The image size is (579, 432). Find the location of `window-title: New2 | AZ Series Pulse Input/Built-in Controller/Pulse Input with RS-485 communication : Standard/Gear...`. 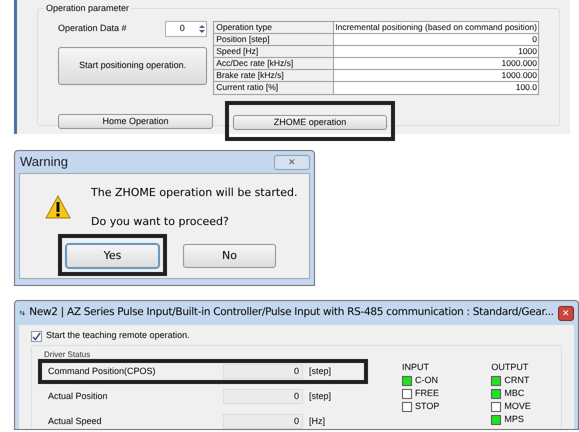

window-title: New2 | AZ Series Pulse Input/Built-in Controller/Pulse Input with RS-485 communication : Standard/Gear... is located at coordinates (291, 312).